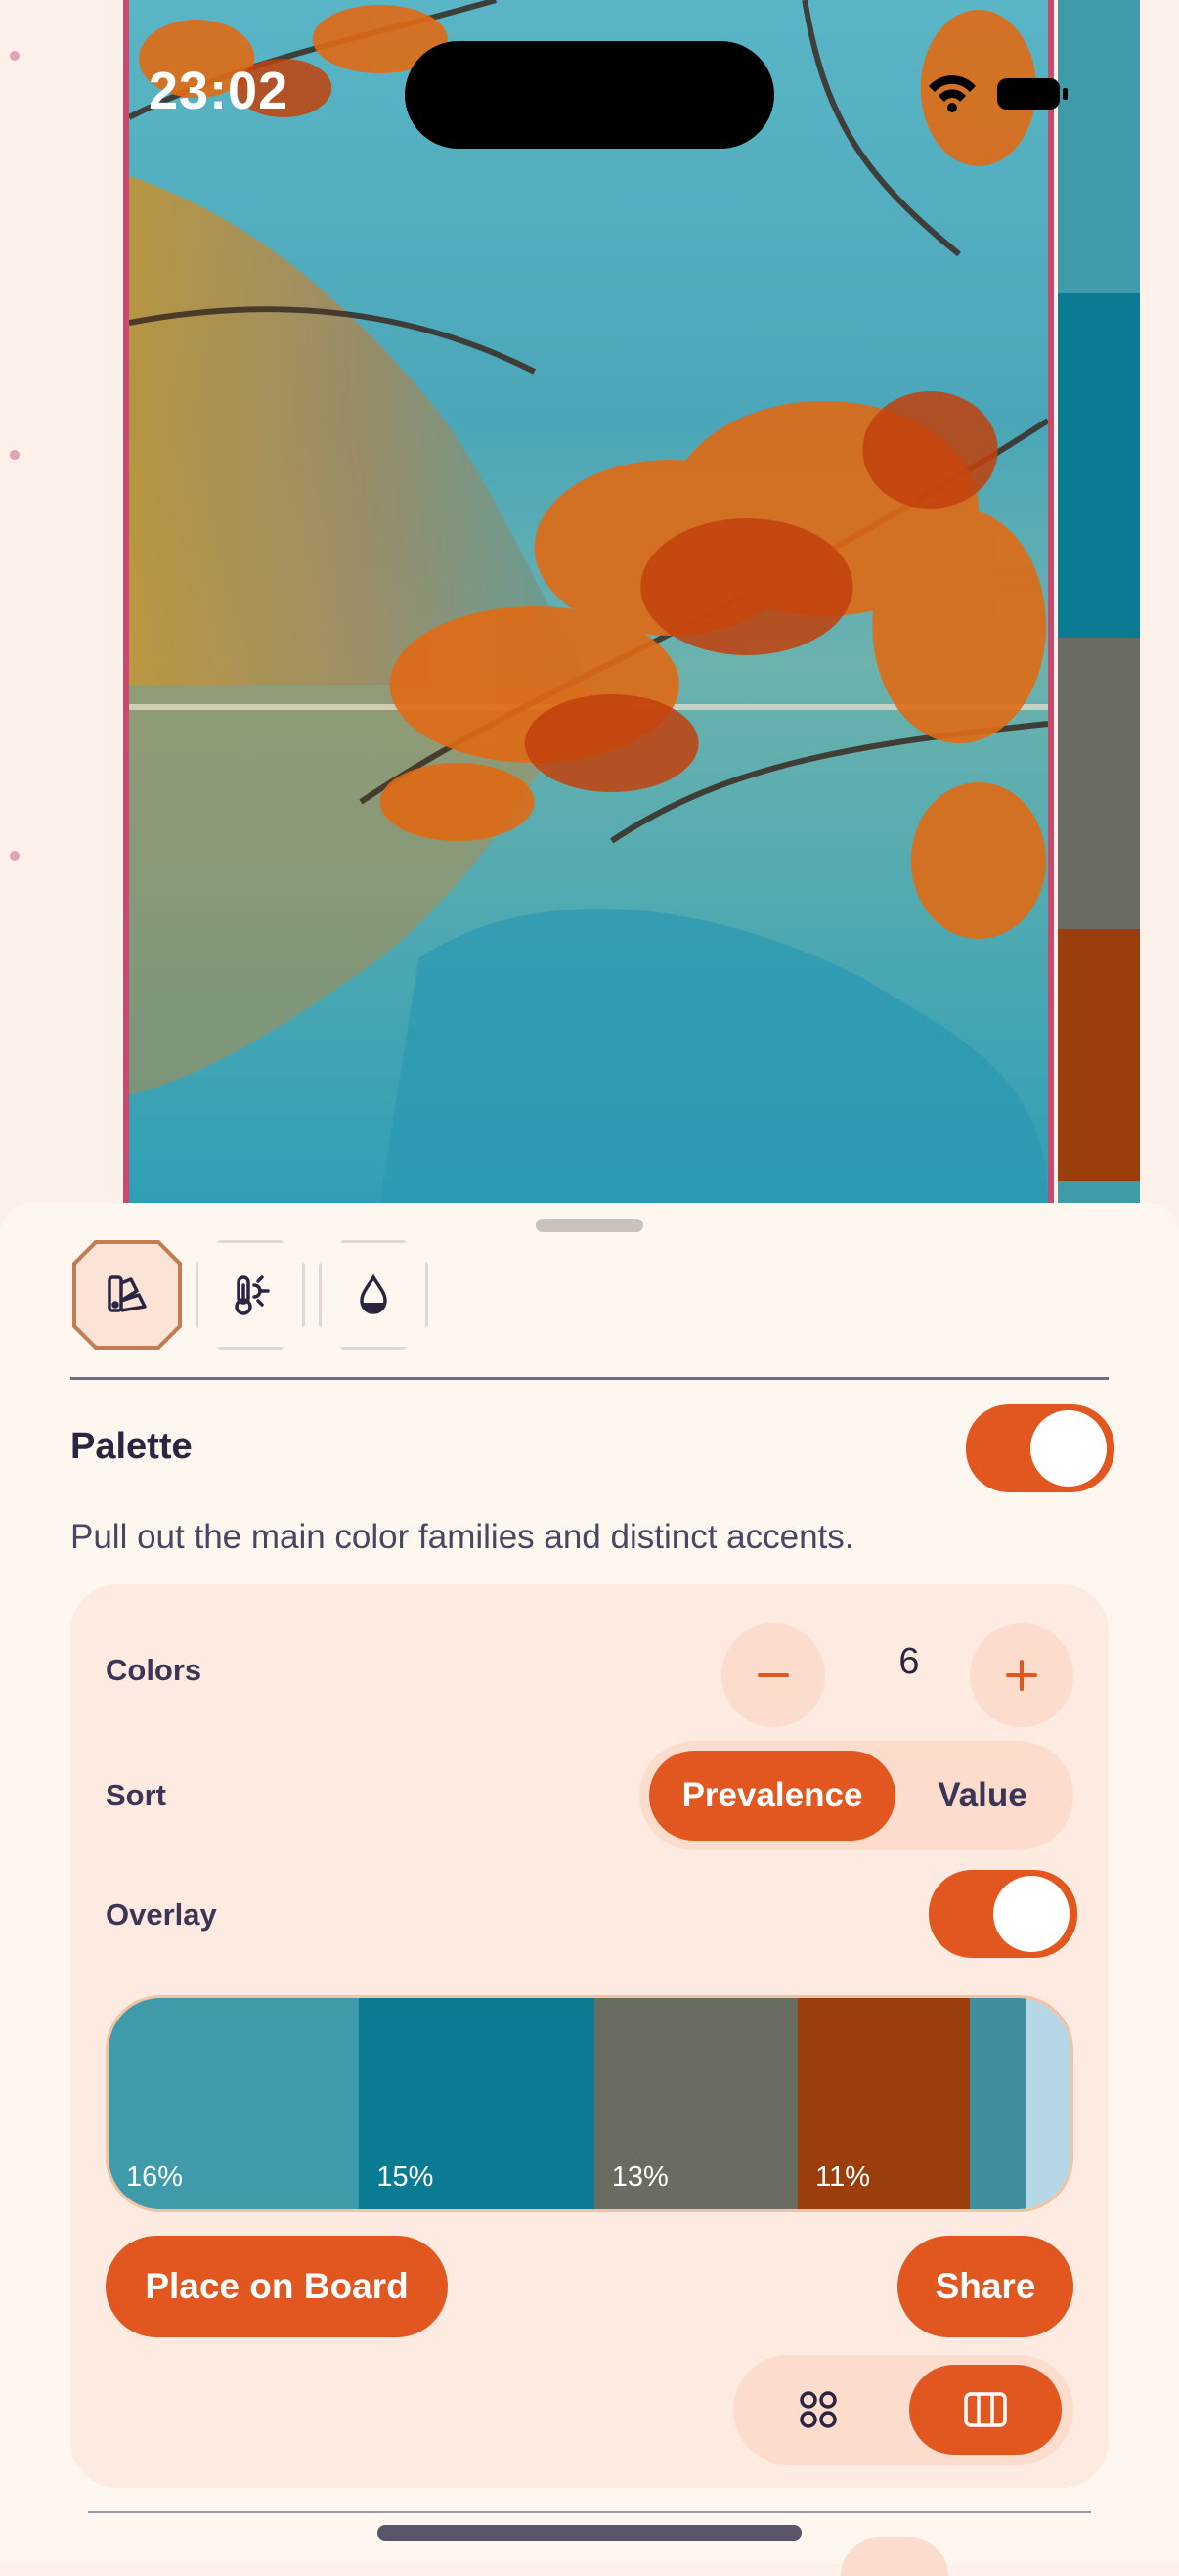 Image resolution: width=1179 pixels, height=2576 pixels. Describe the element at coordinates (589, 2533) in the screenshot. I see `home-indicator` at that location.